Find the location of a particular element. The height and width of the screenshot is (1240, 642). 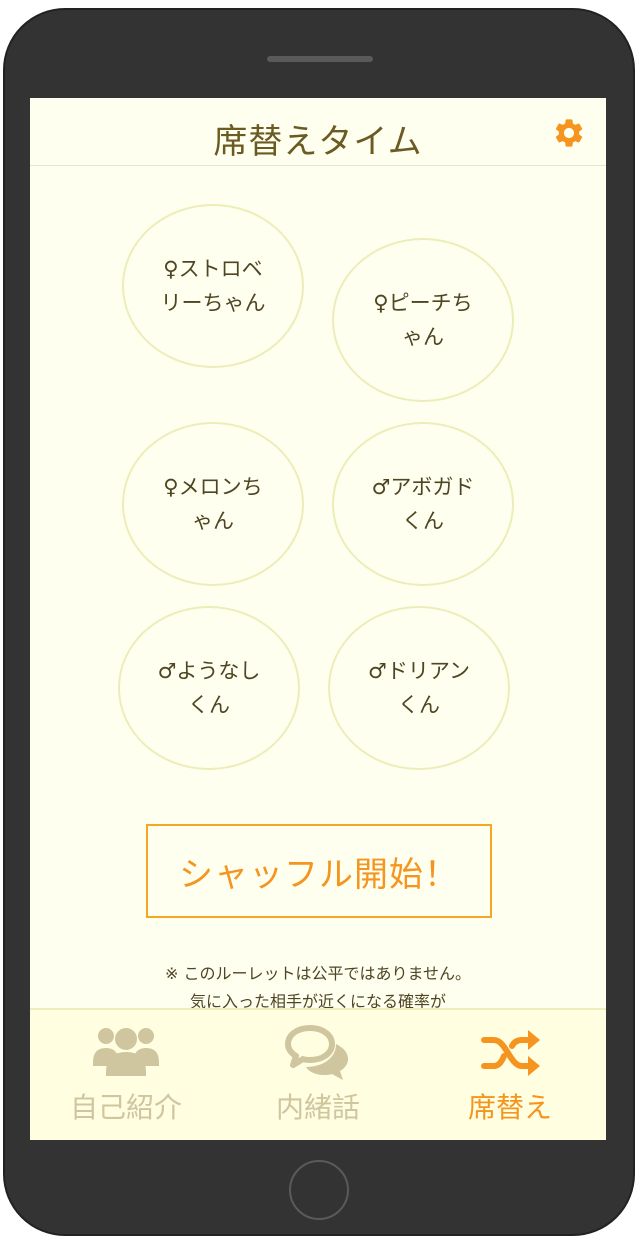

tab-self-introduction: 自己紹介 is located at coordinates (126, 1075).